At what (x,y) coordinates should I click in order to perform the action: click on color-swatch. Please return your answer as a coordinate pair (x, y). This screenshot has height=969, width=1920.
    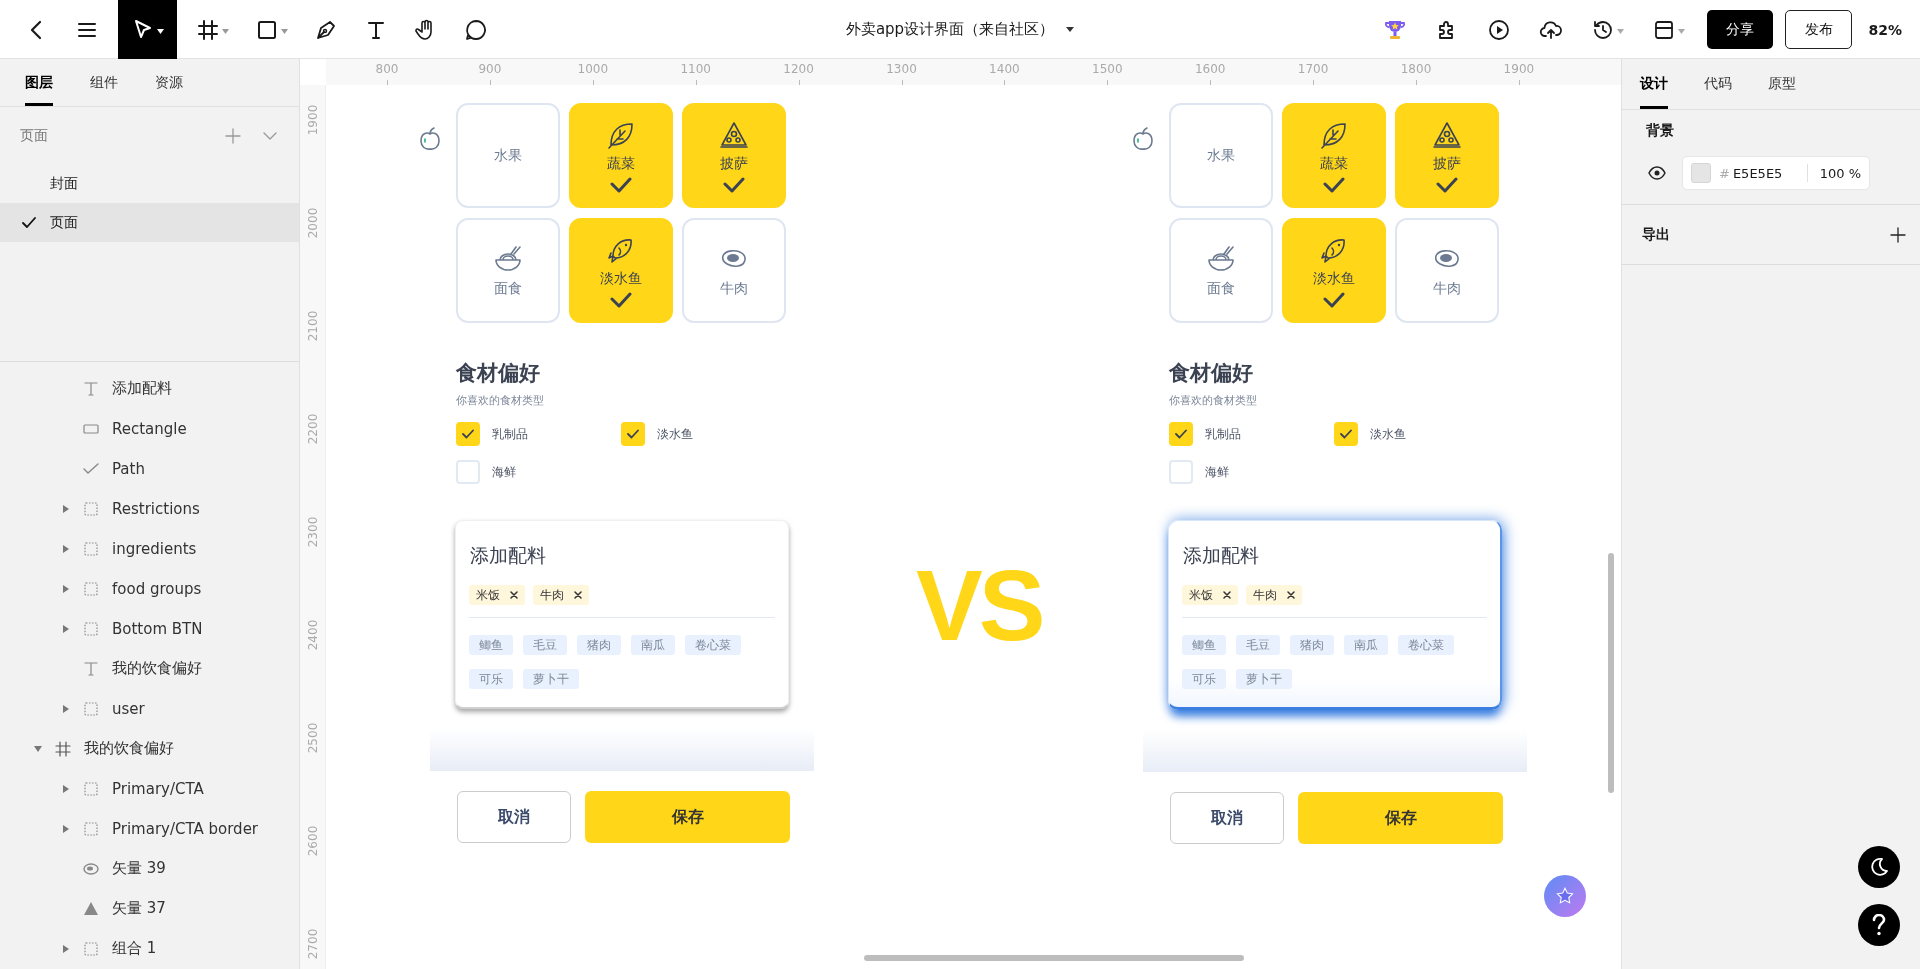
    Looking at the image, I should click on (1701, 173).